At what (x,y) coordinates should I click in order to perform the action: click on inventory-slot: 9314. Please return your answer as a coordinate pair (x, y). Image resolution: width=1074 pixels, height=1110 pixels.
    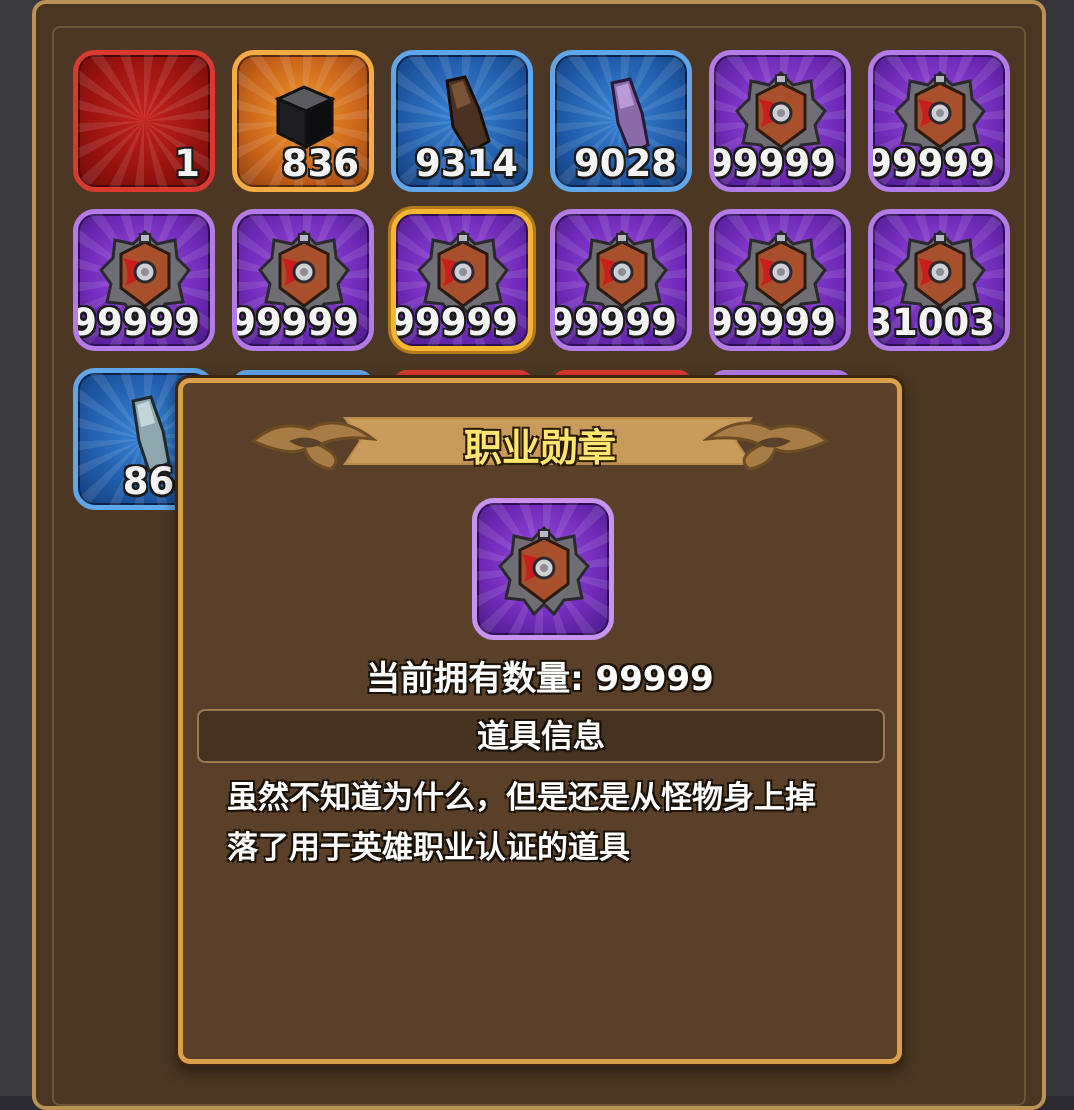
    Looking at the image, I should click on (462, 121).